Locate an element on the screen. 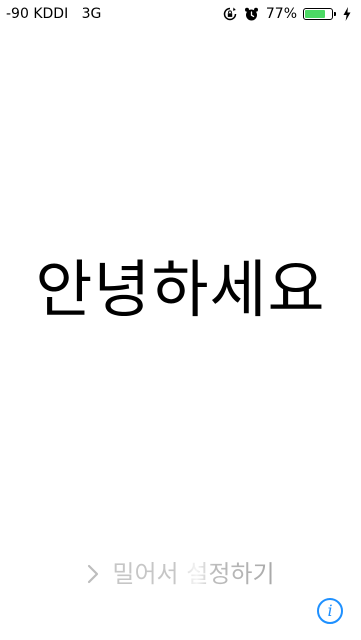 Image resolution: width=361 pixels, height=640 pixels. status-right: 77% is located at coordinates (288, 14).